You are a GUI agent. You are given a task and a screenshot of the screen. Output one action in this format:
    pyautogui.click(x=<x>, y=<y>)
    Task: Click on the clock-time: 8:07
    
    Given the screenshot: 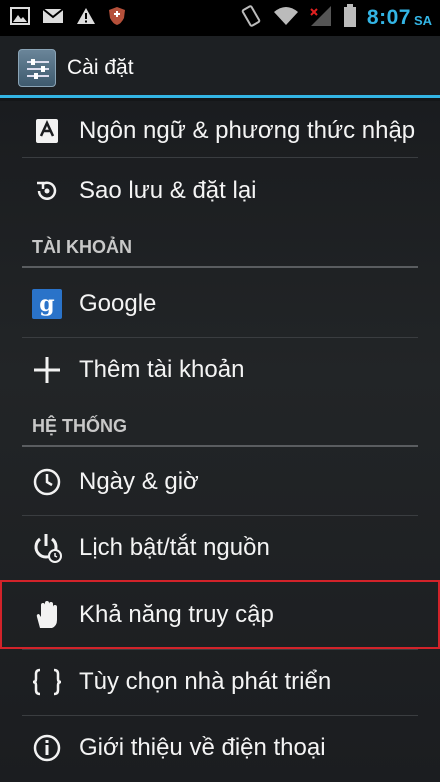 What is the action you would take?
    pyautogui.click(x=388, y=17)
    